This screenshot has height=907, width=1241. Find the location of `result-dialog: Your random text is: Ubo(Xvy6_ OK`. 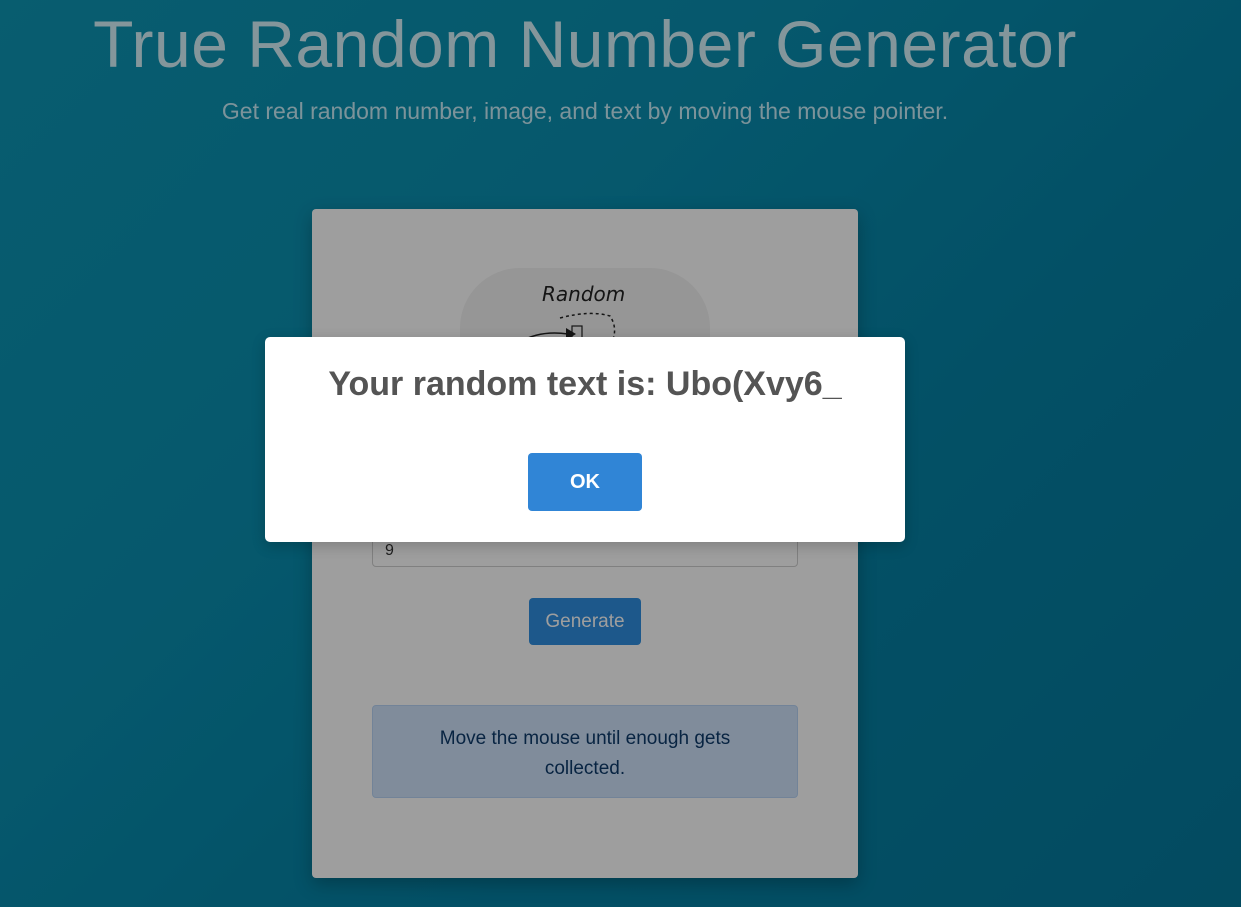

result-dialog: Your random text is: Ubo(Xvy6_ OK is located at coordinates (585, 439).